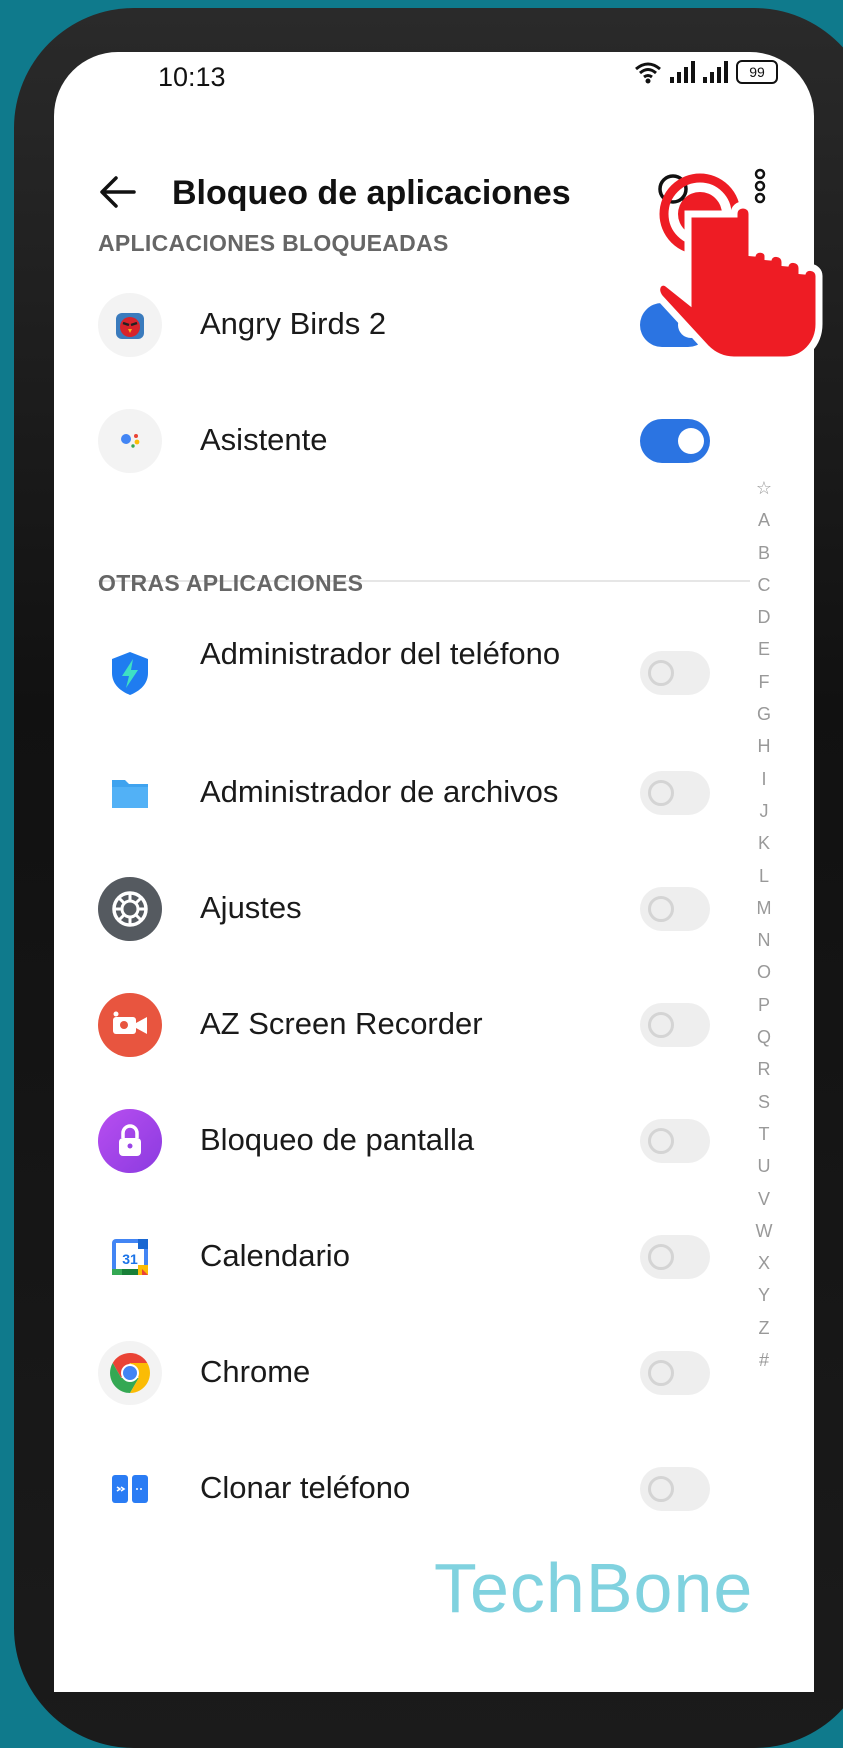  I want to click on video-camera-icon, so click(130, 1022).